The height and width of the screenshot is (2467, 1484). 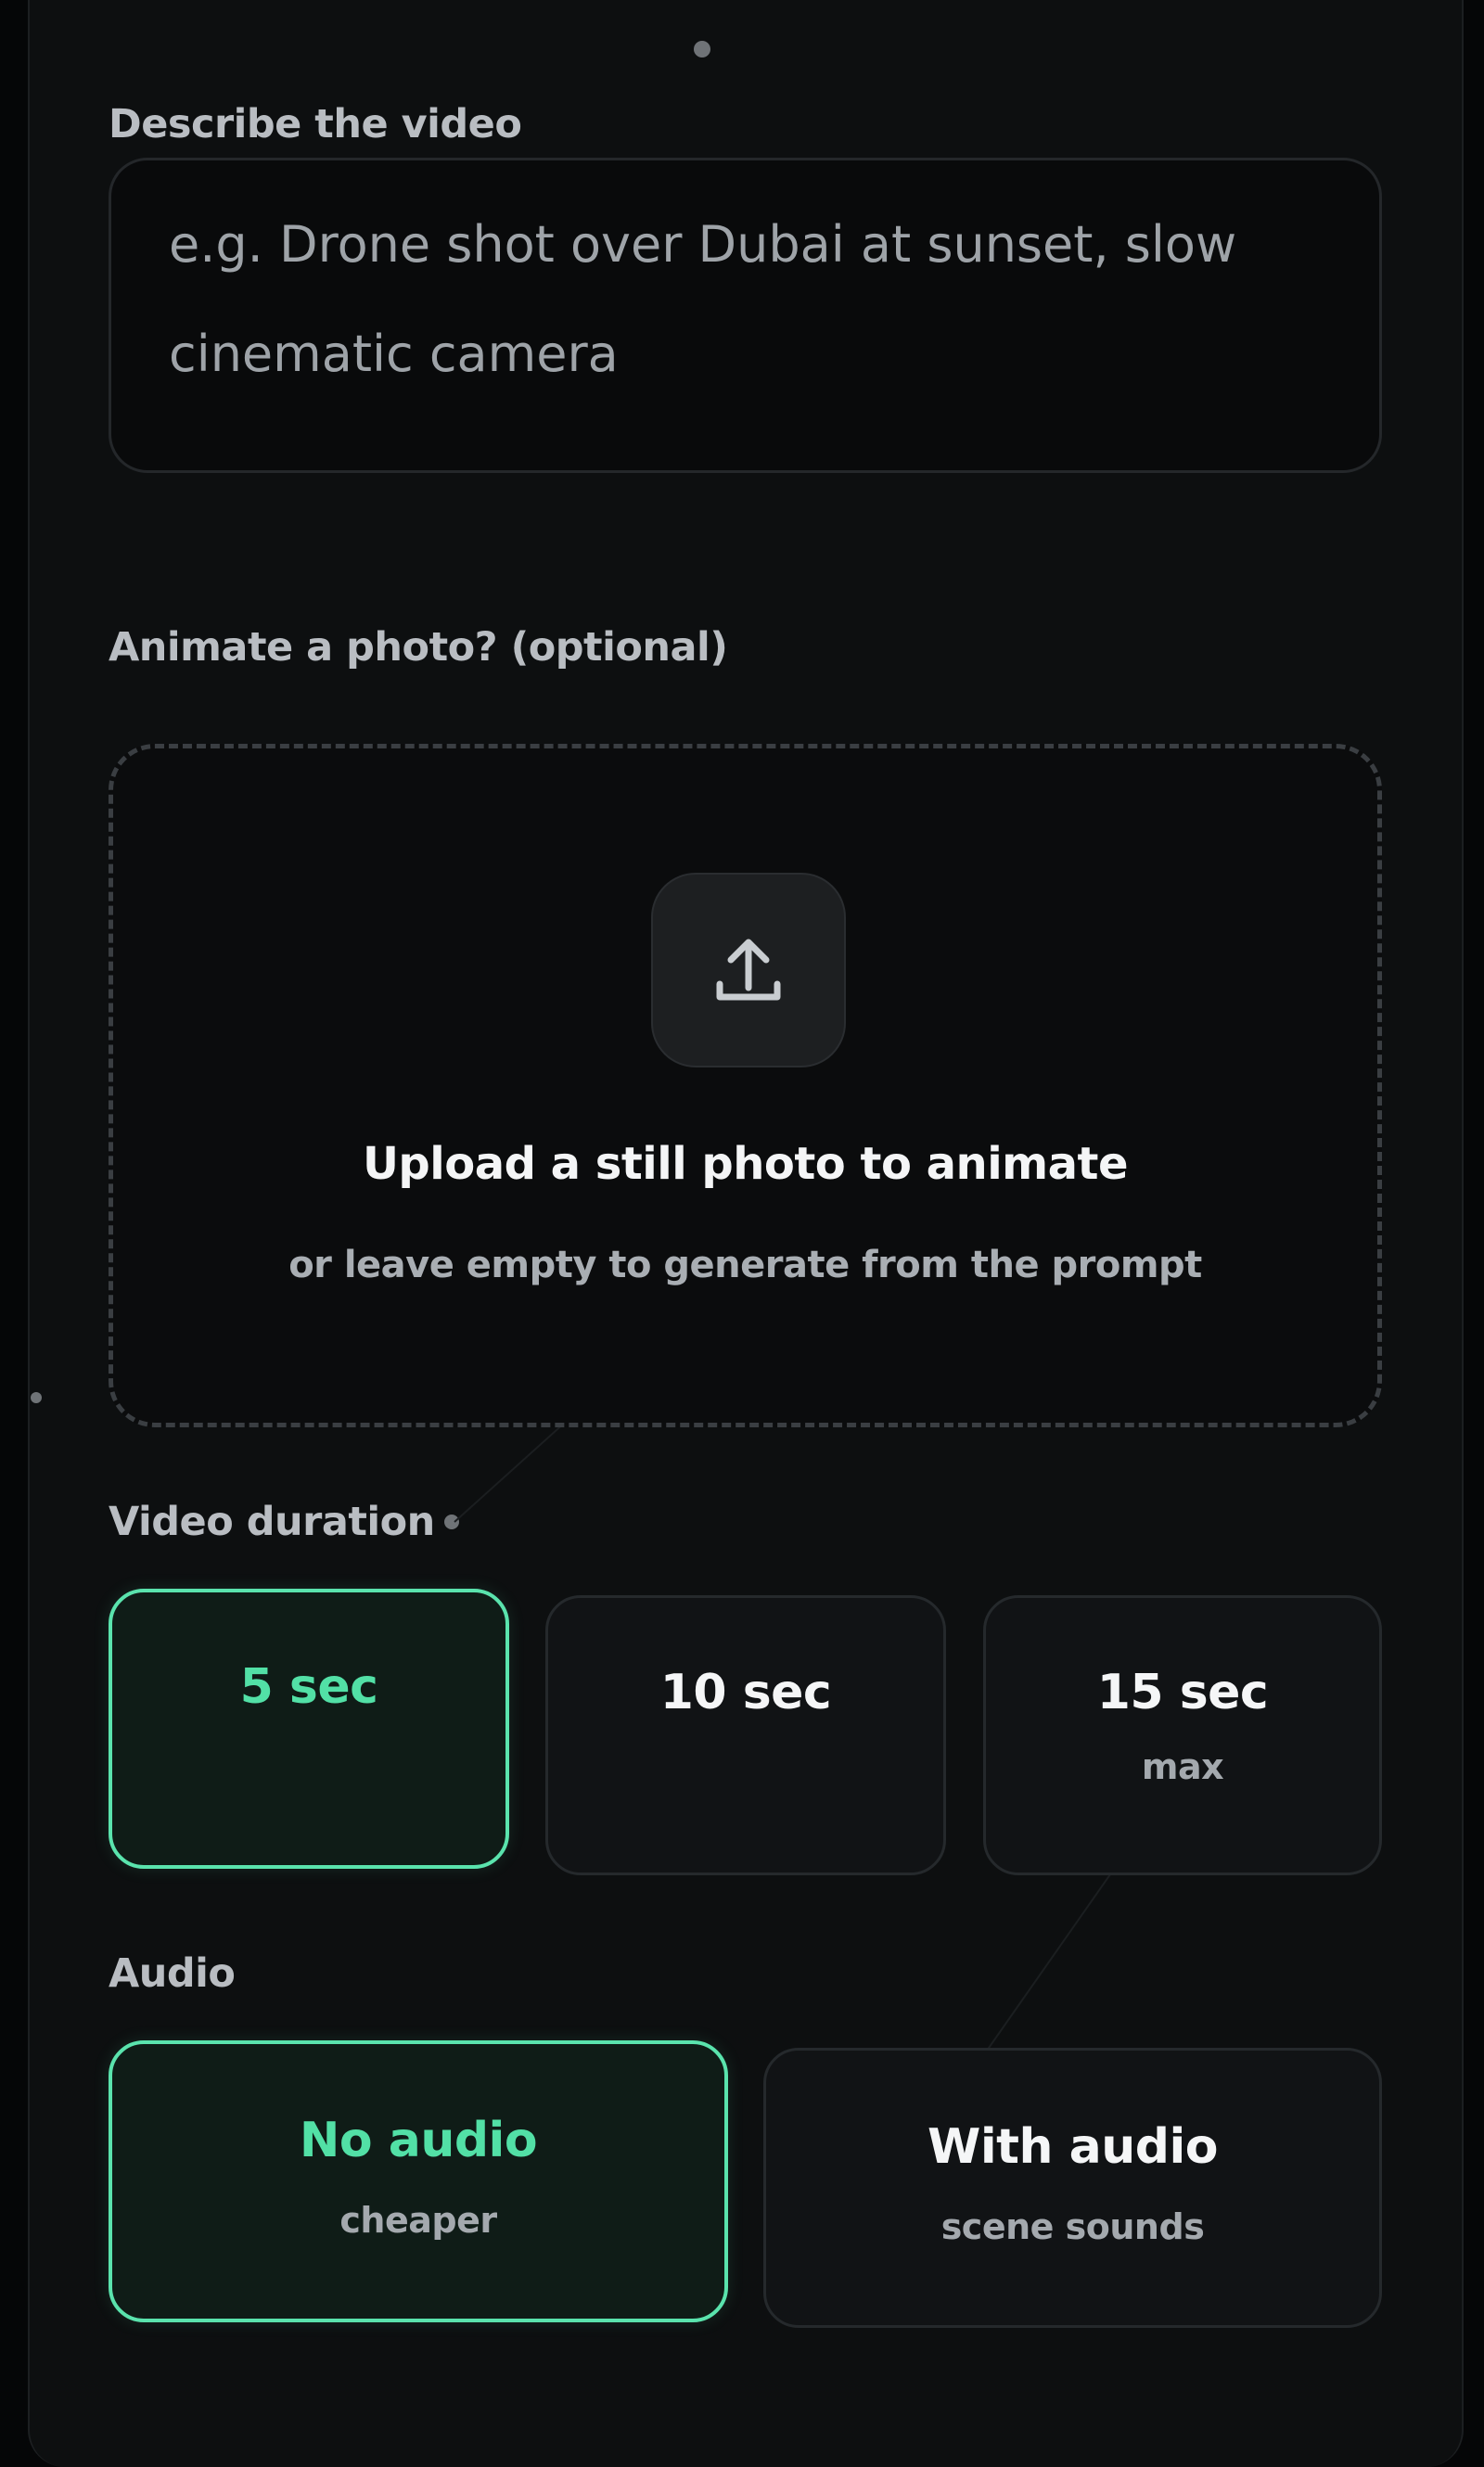 I want to click on duration-label: Video duration, so click(x=272, y=1522).